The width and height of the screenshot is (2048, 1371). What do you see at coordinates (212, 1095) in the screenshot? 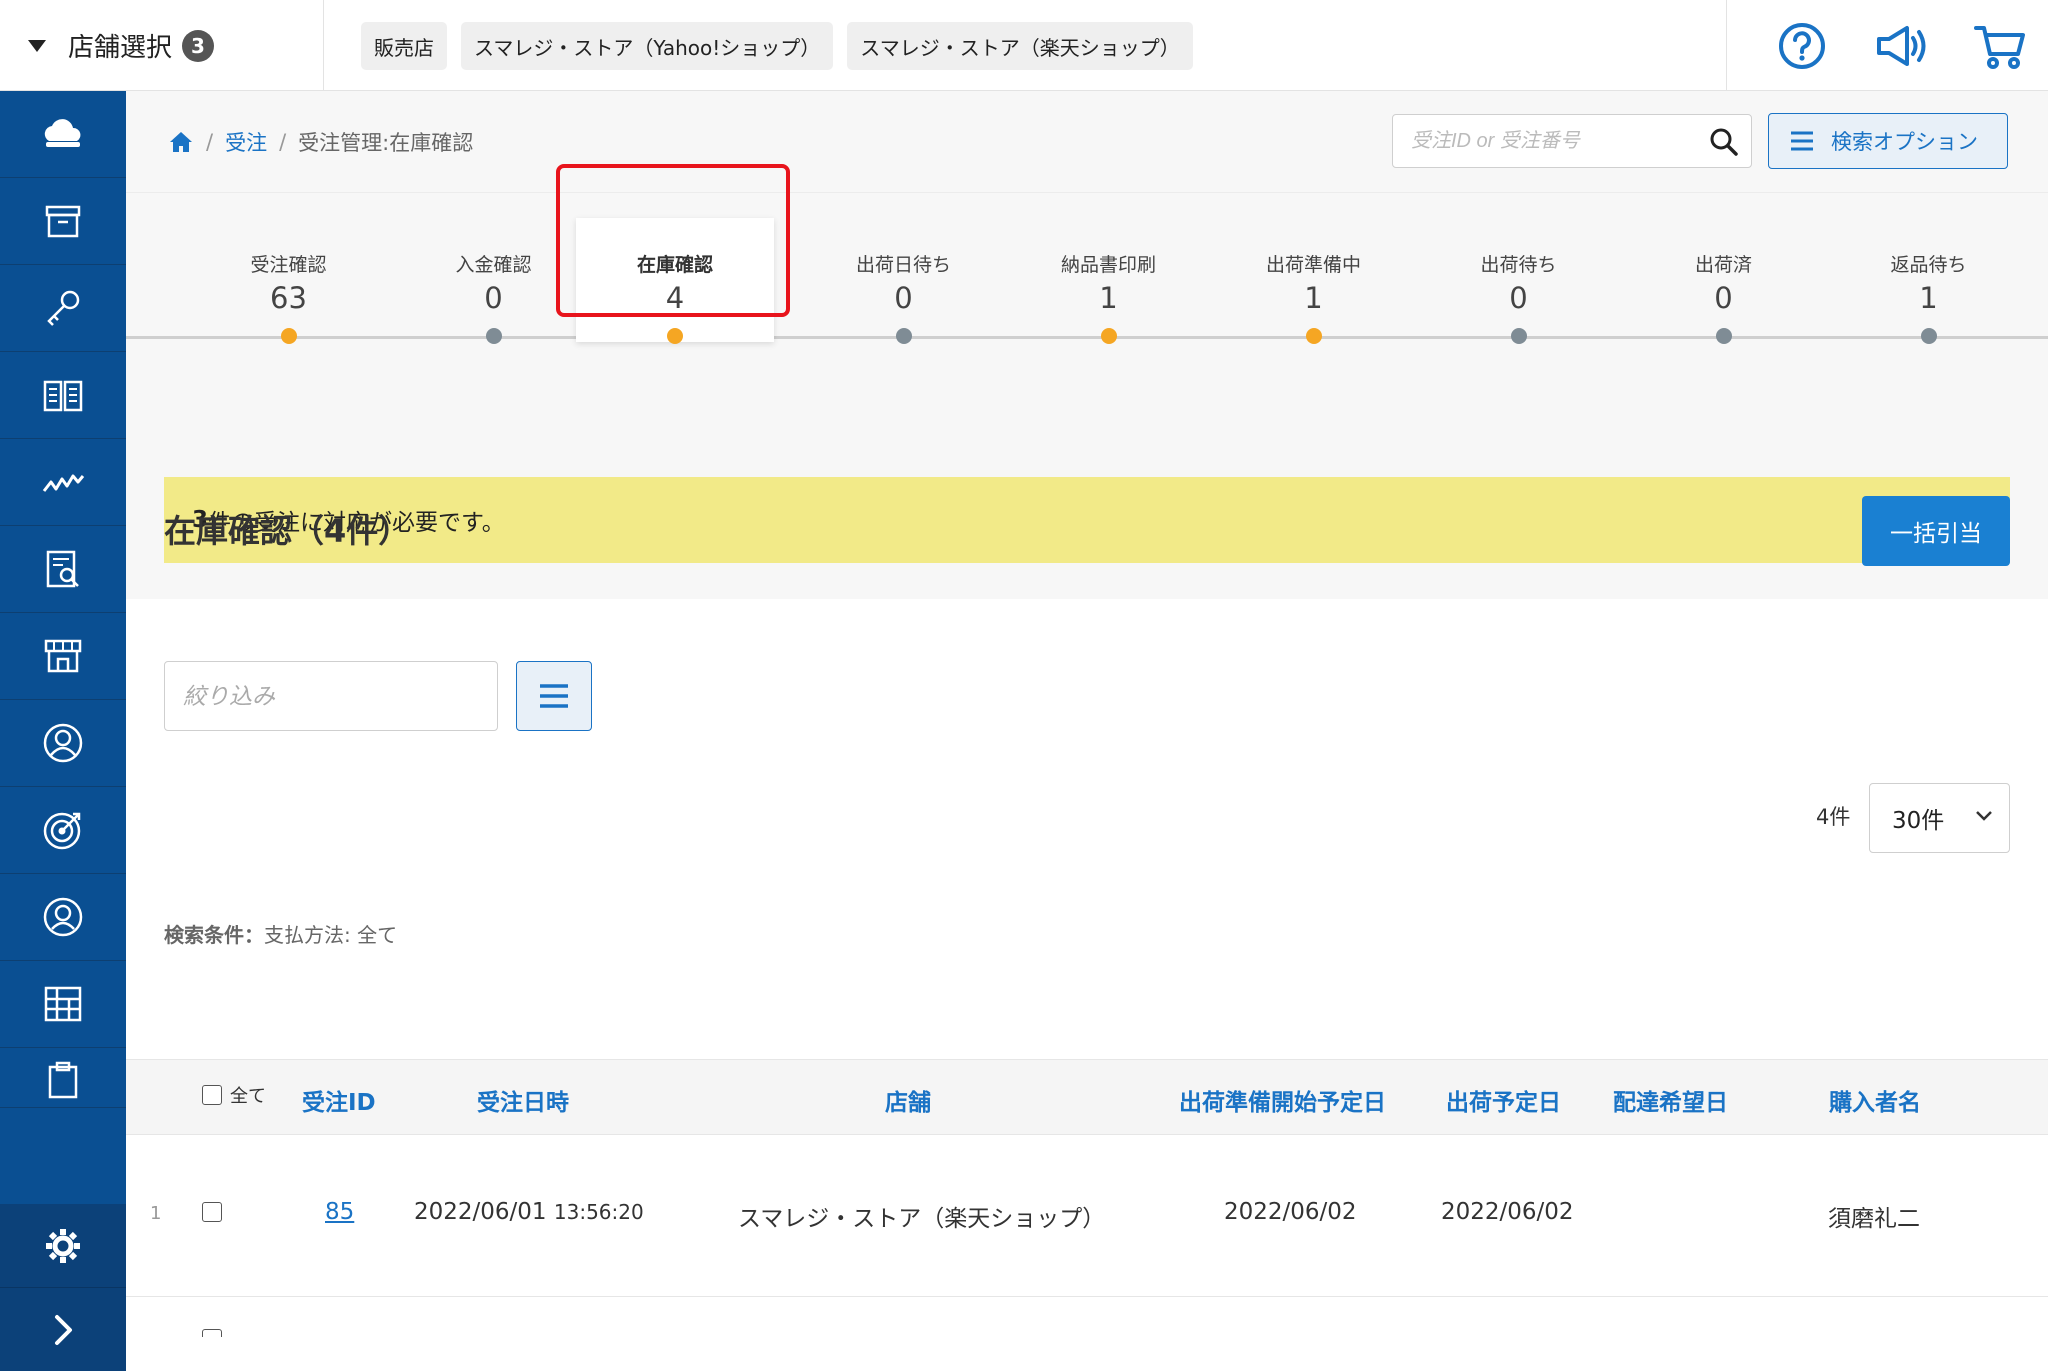
I see `select-all-checkbox` at bounding box center [212, 1095].